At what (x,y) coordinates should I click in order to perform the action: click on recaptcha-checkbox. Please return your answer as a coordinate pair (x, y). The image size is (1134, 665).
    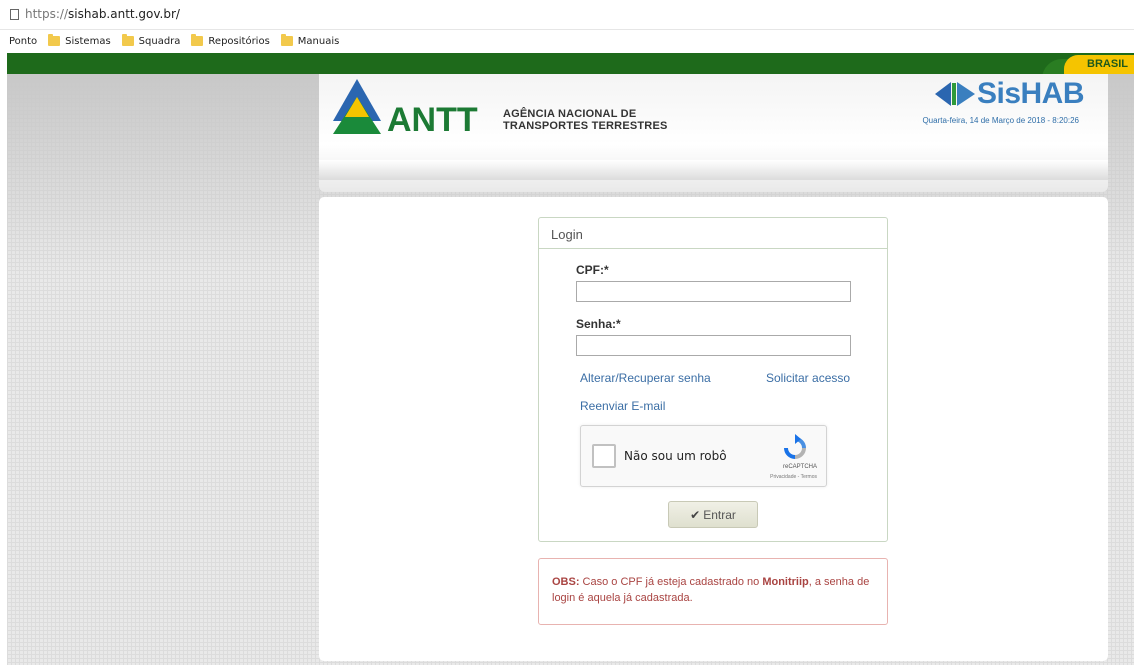
    Looking at the image, I should click on (604, 456).